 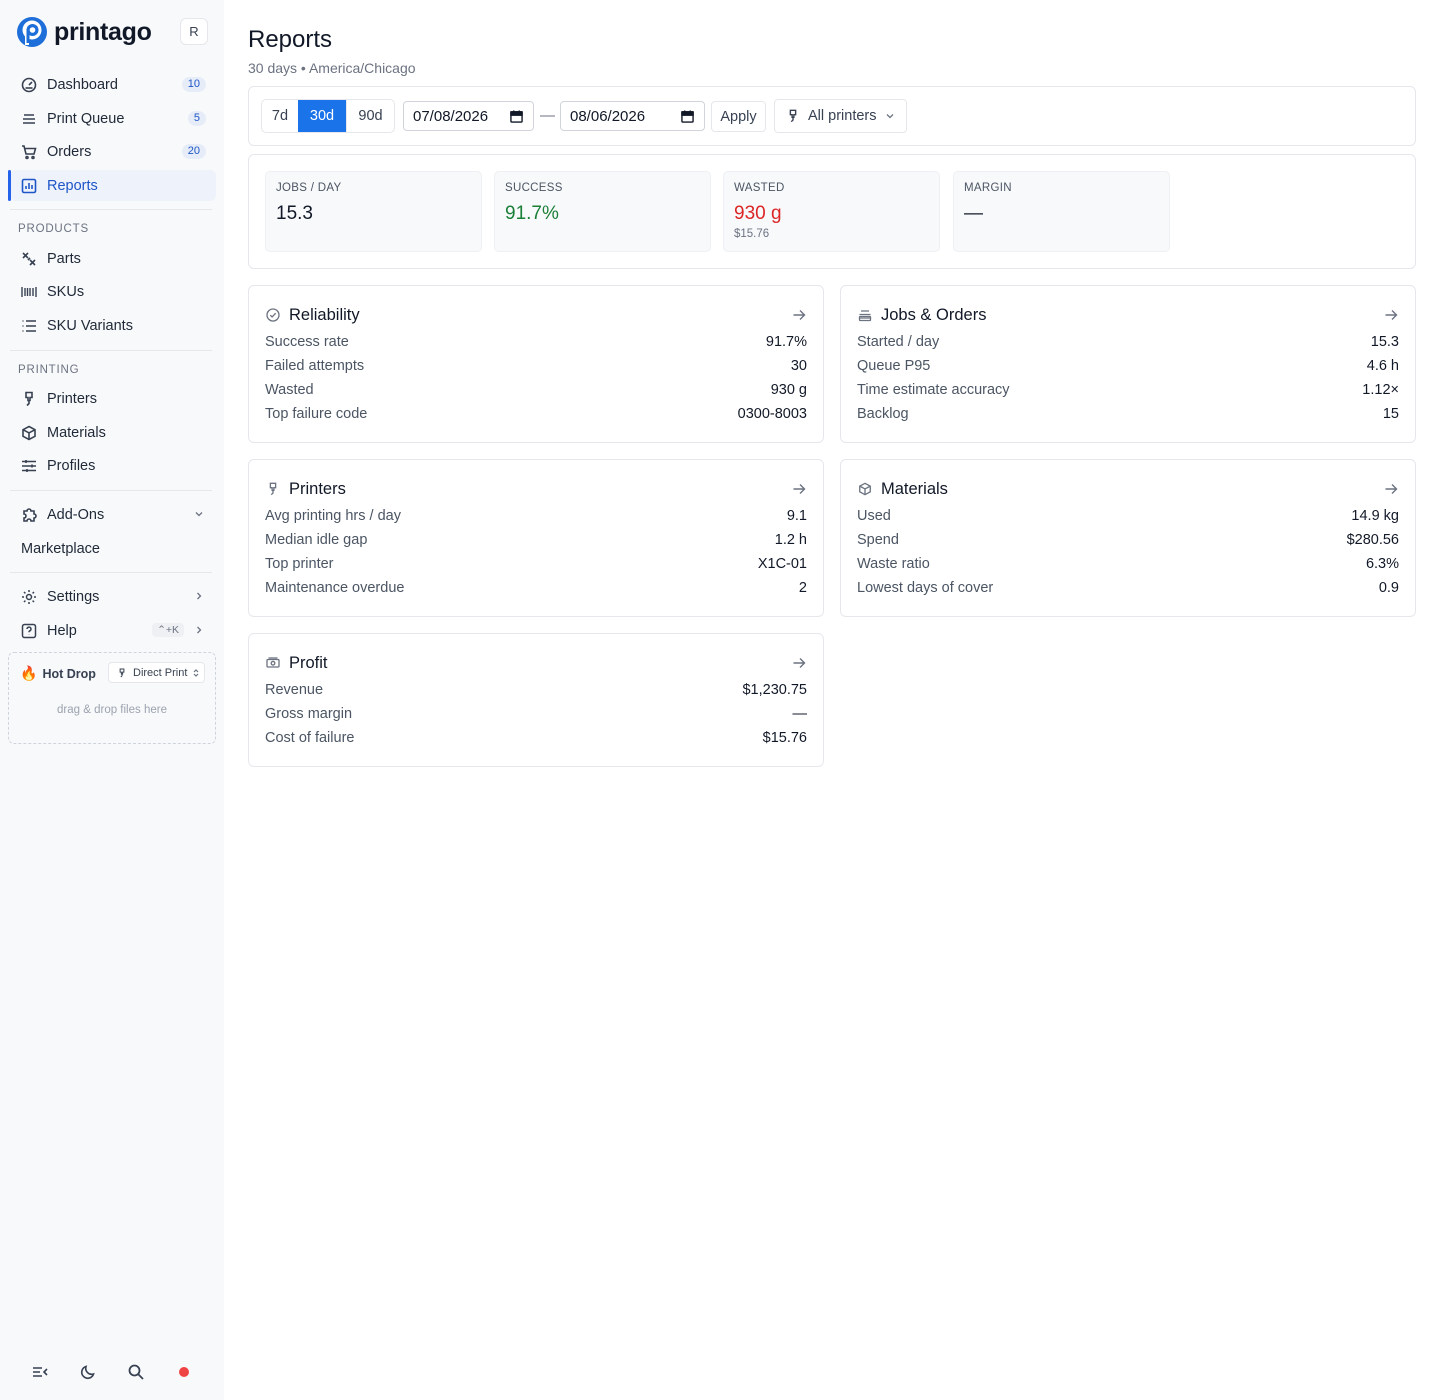 I want to click on sidebar-item-orders: Orders 20, so click(x=113, y=151).